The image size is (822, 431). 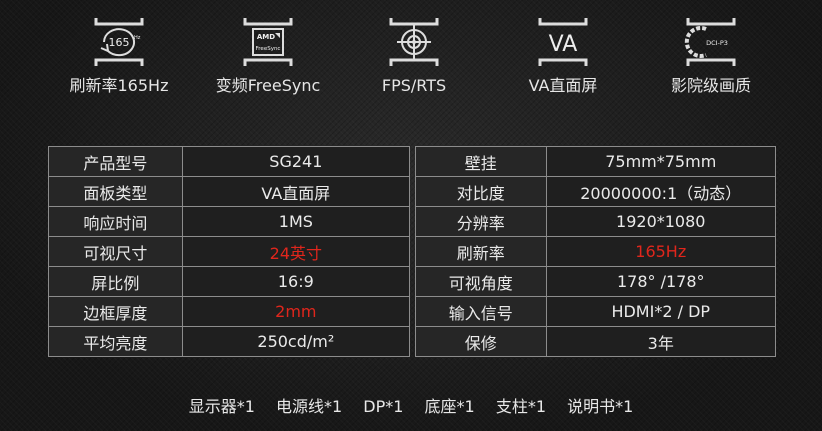 I want to click on spec-key: 平均亮度, so click(x=115, y=341).